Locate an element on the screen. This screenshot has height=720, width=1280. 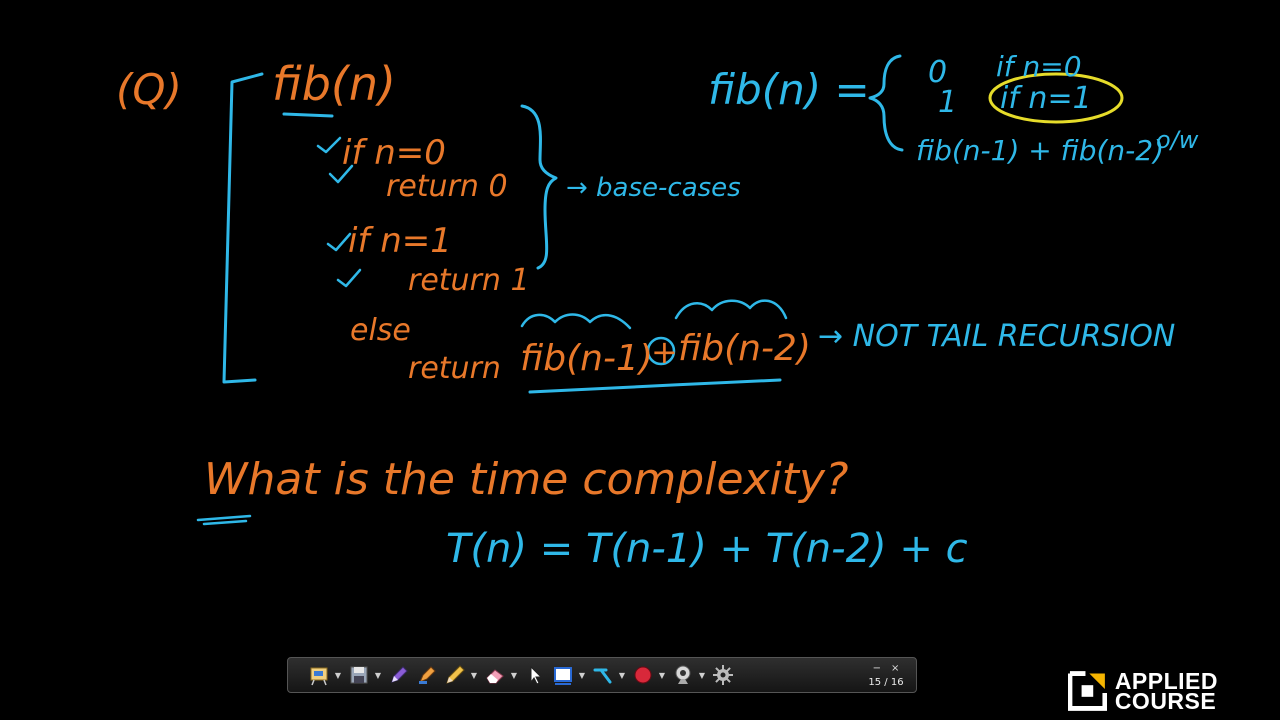
pen-tool is located at coordinates (399, 675).